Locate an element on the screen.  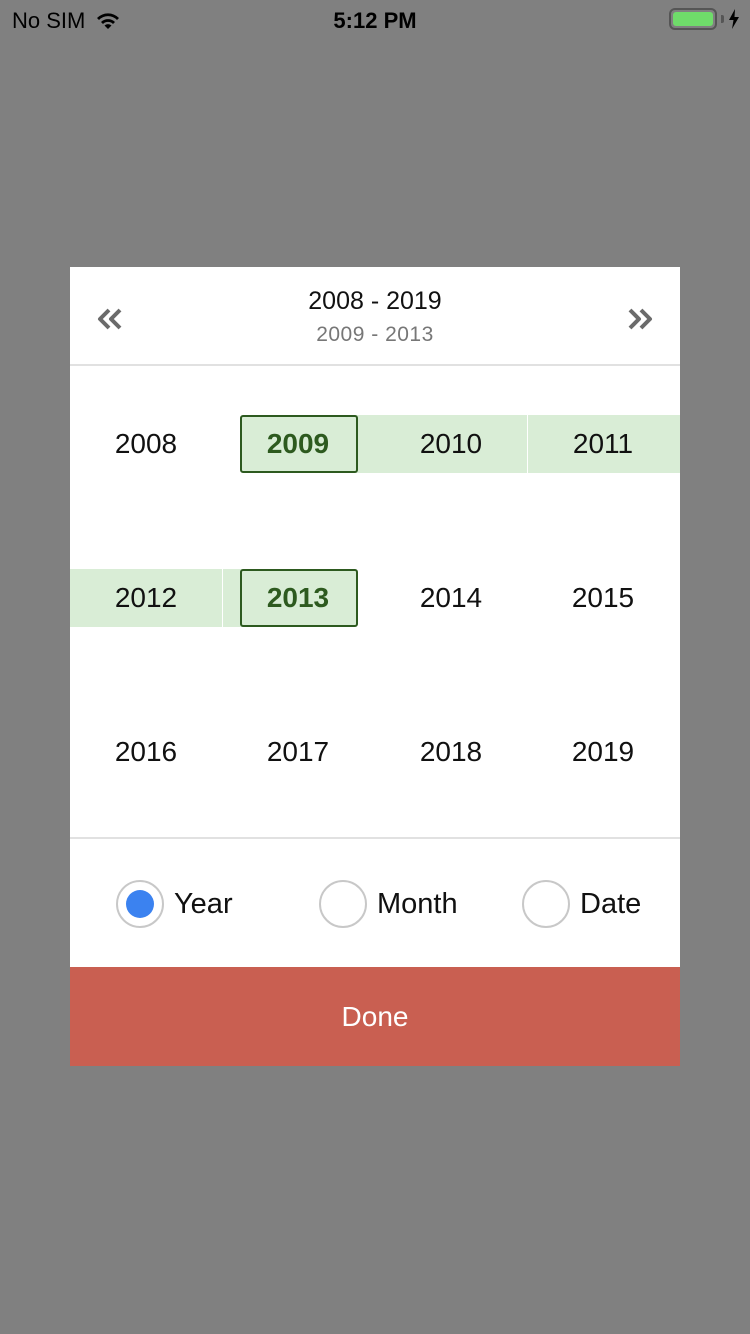
status-right is located at coordinates (704, 19).